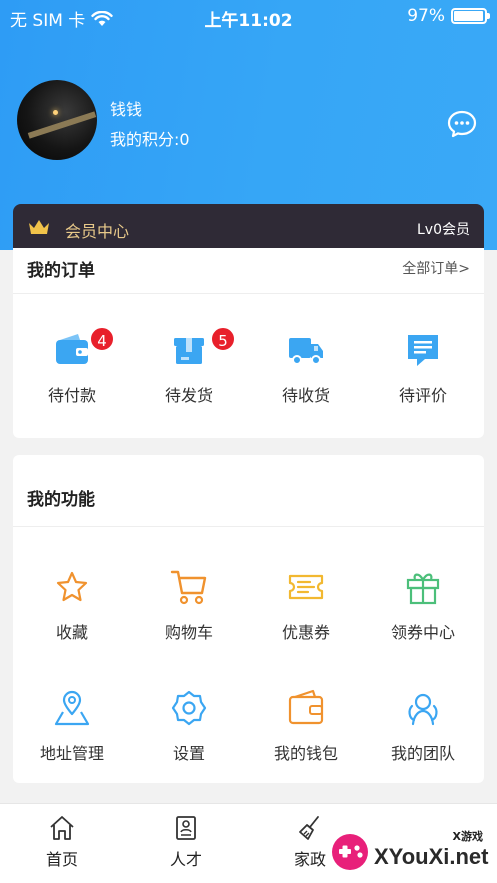 The width and height of the screenshot is (497, 883). I want to click on battery-percent: 97%, so click(426, 16).